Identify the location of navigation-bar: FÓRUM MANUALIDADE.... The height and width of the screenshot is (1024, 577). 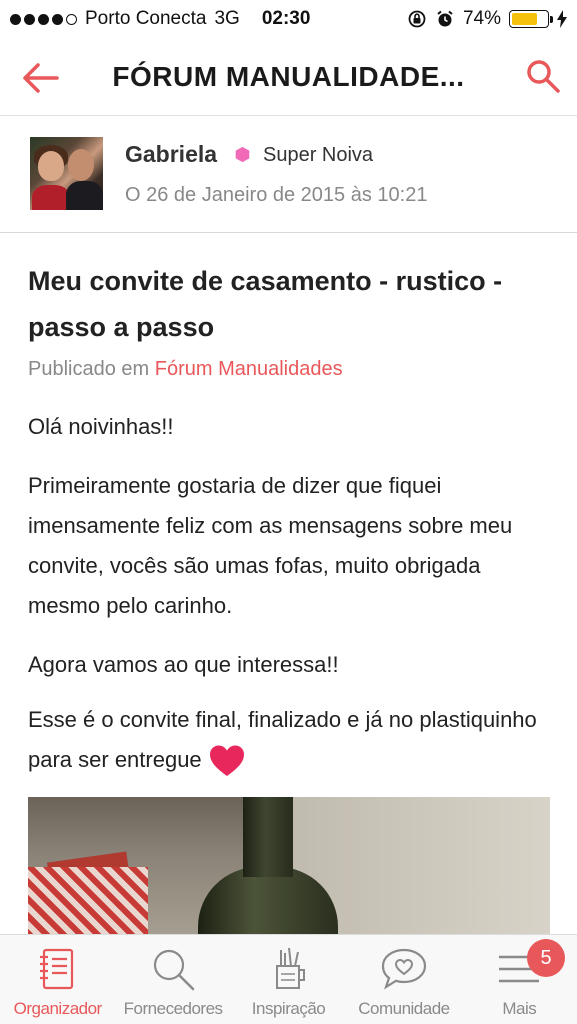
(288, 77).